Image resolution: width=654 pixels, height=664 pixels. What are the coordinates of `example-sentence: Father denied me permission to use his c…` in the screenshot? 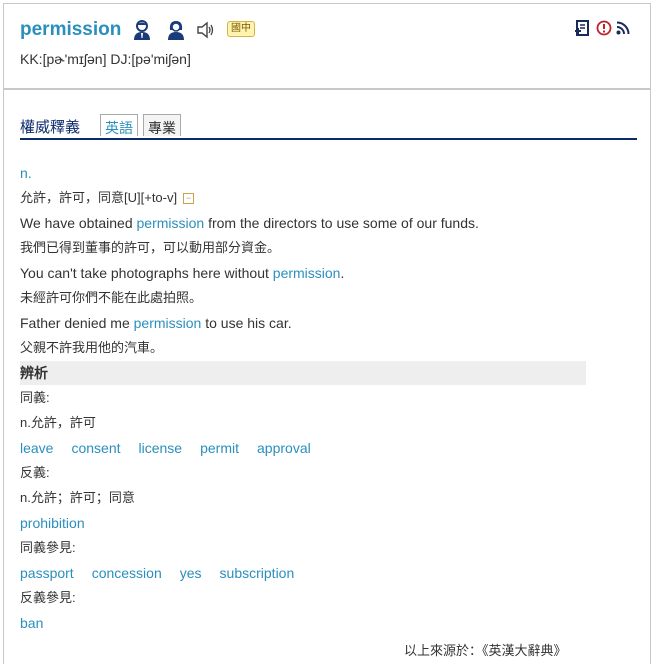 It's located at (156, 323).